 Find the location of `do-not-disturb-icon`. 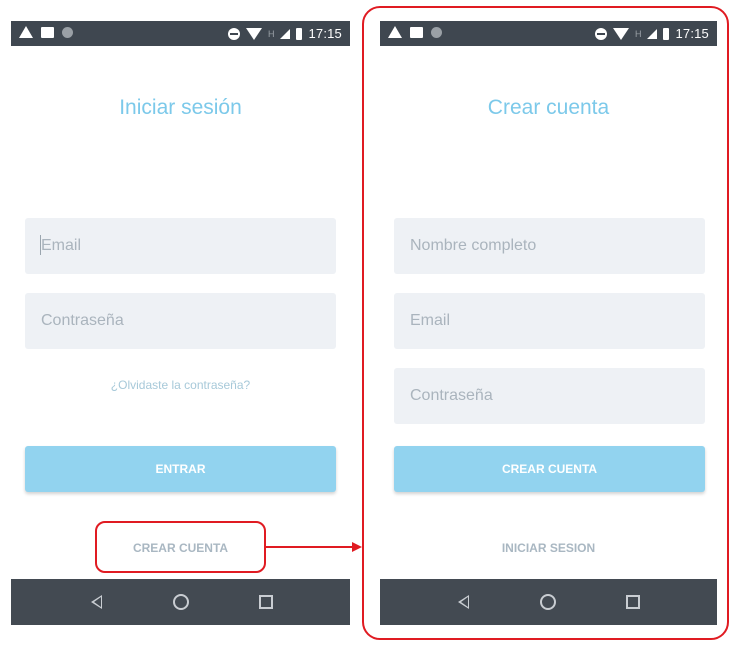

do-not-disturb-icon is located at coordinates (233, 33).